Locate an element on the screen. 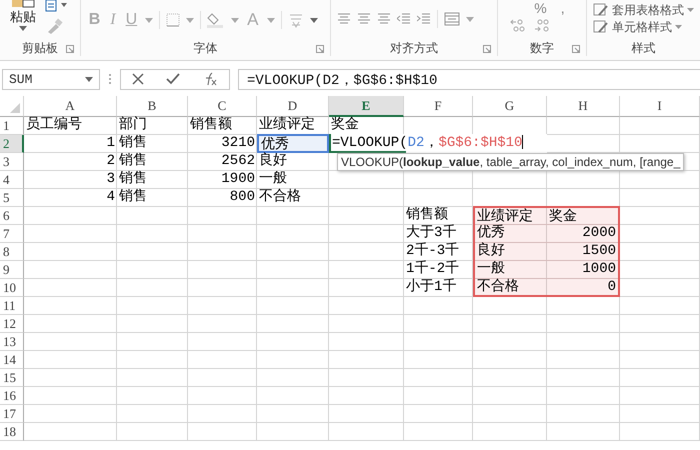 The image size is (700, 450). style-button: 单元格样式 is located at coordinates (642, 27).